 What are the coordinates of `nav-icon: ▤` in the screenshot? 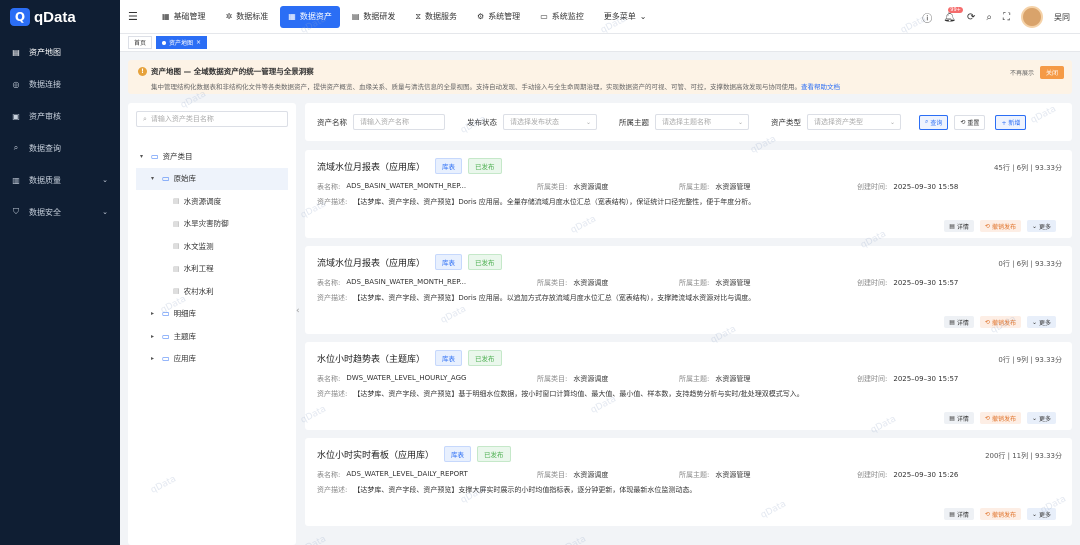 It's located at (355, 16).